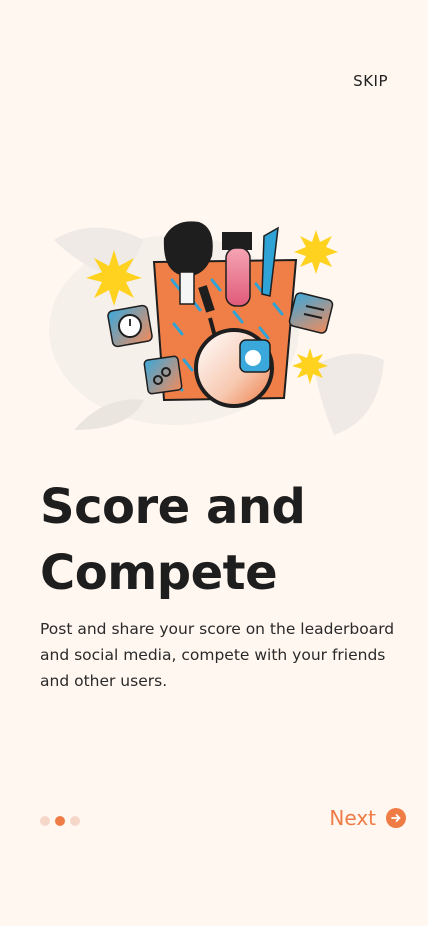  Describe the element at coordinates (159, 573) in the screenshot. I see `page-title-line-2: Compete` at that location.